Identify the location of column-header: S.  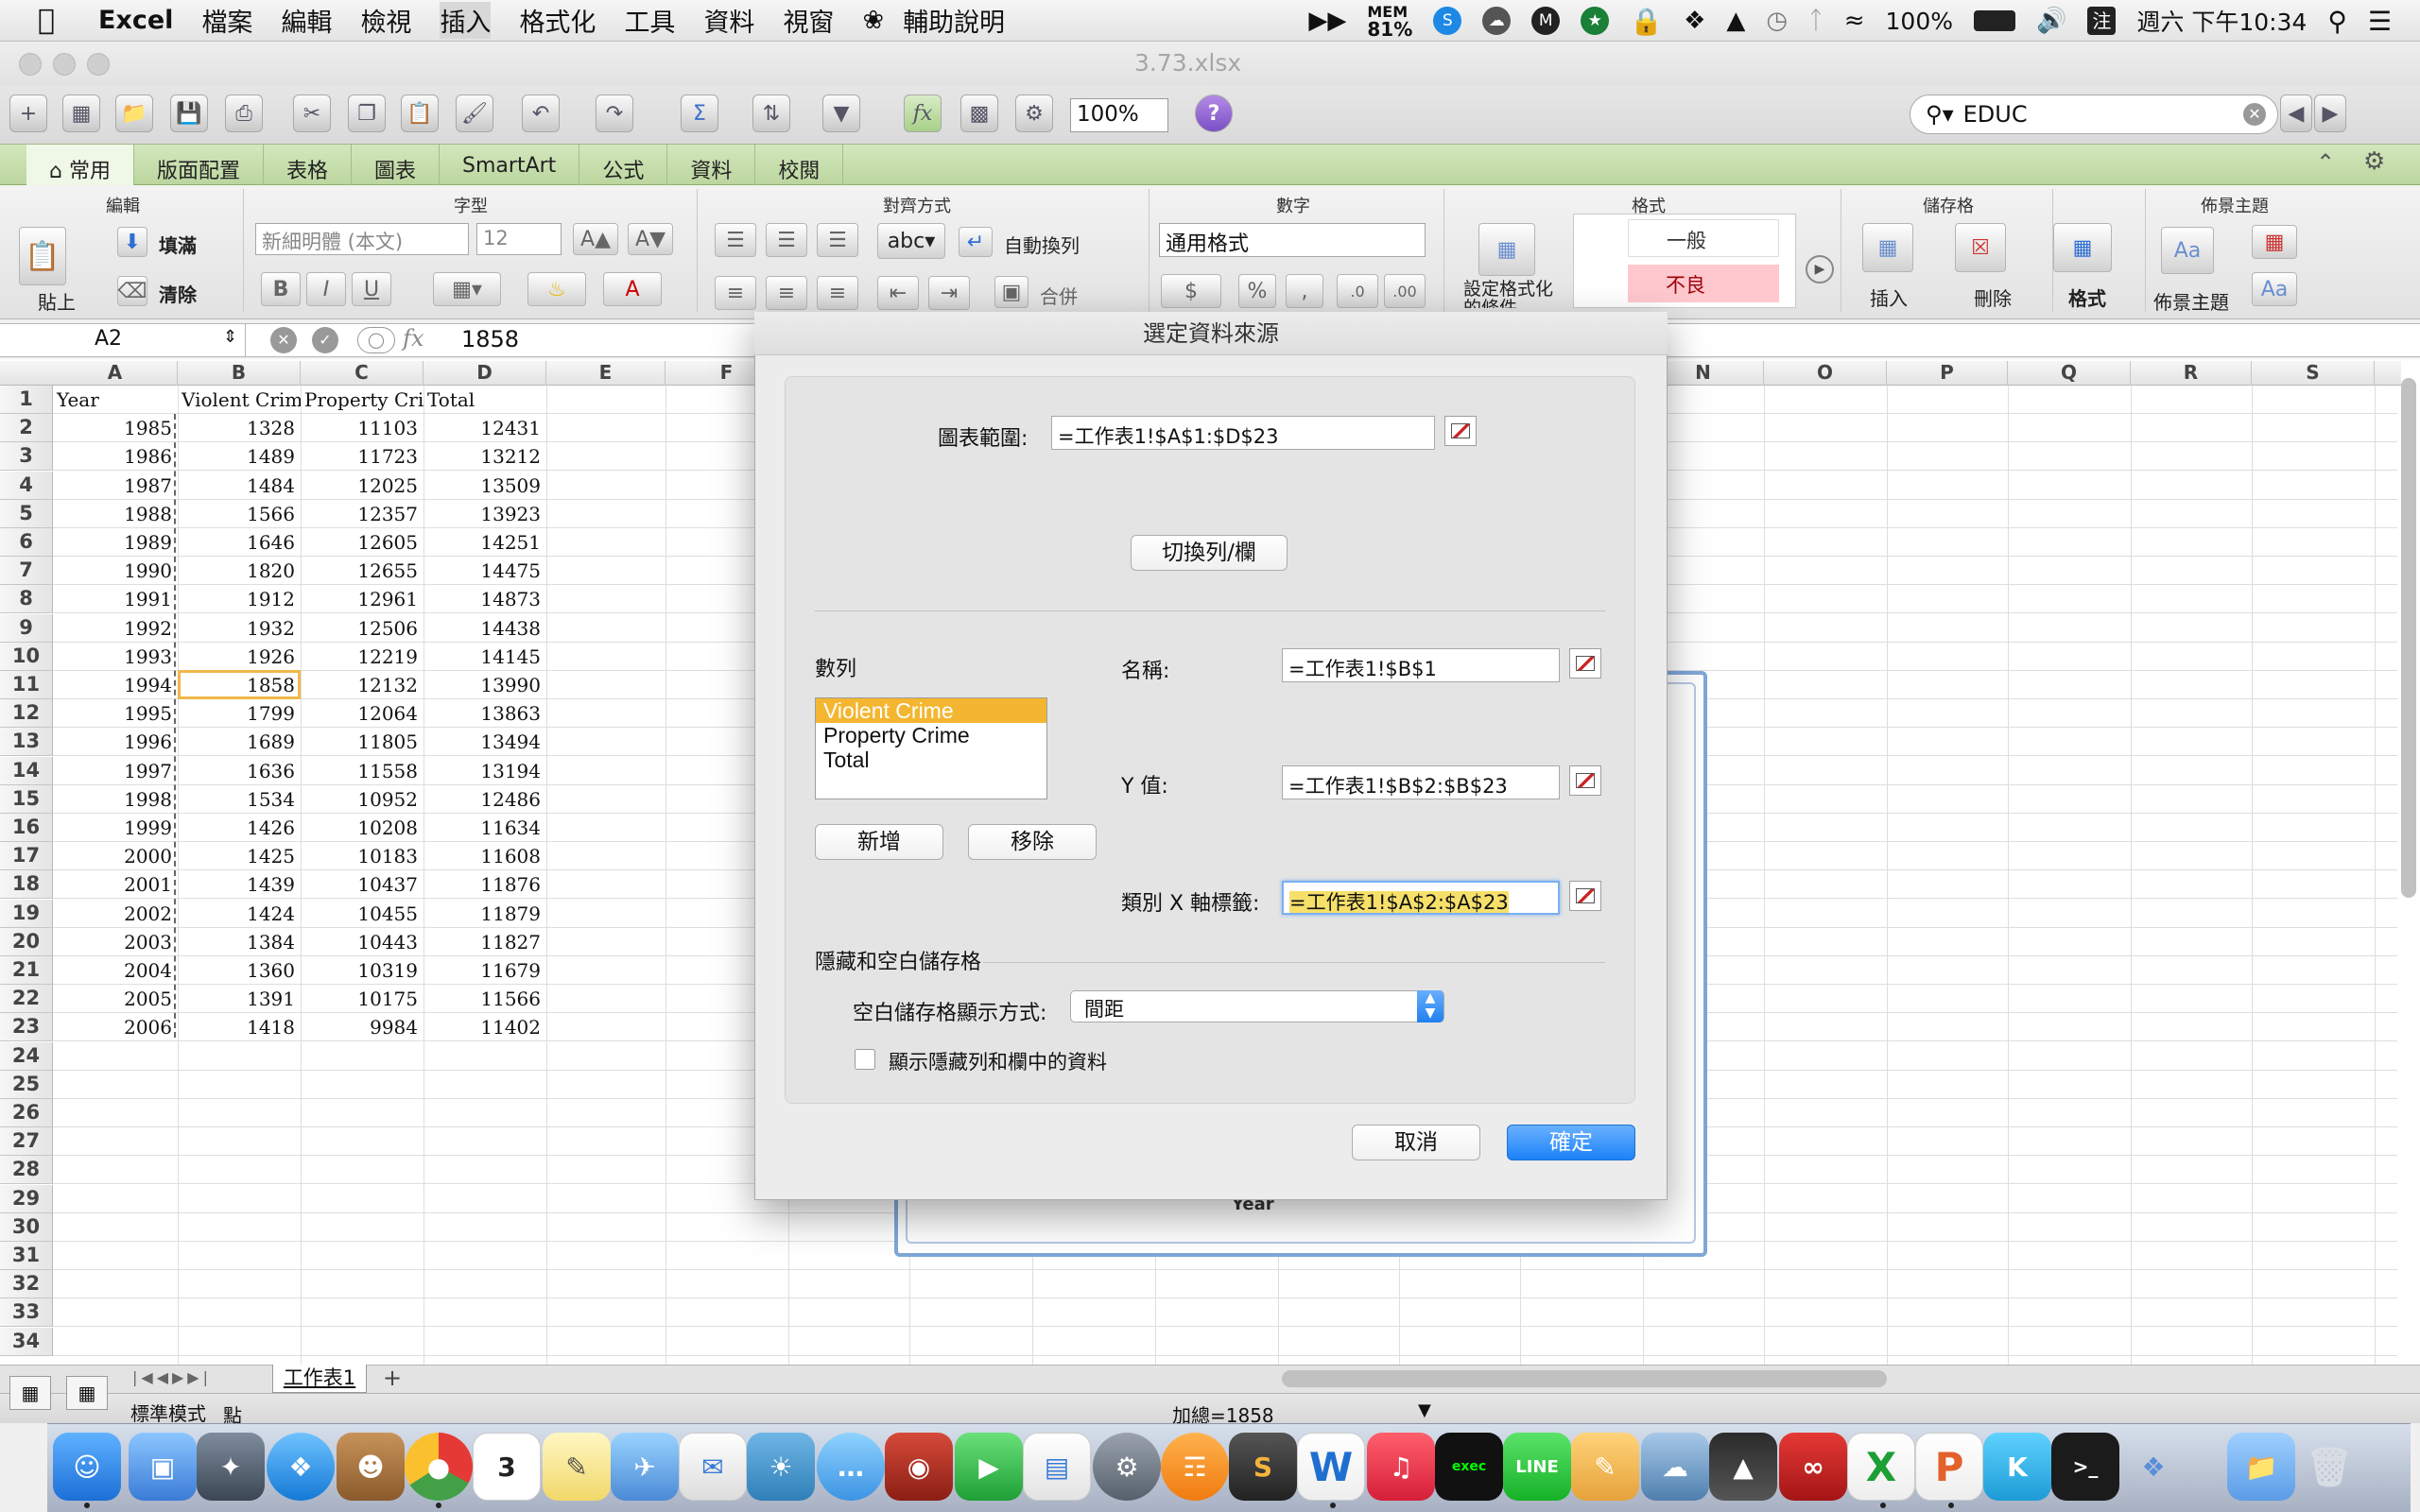
(2313, 373).